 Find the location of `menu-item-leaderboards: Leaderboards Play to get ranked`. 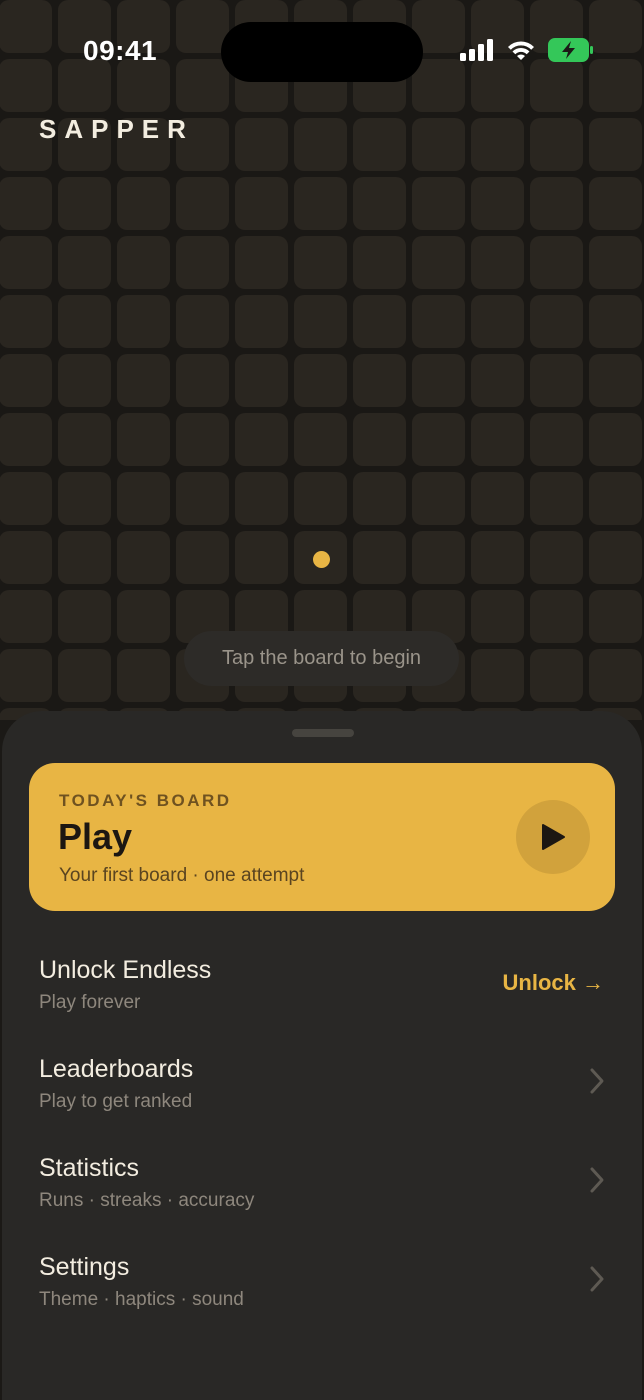

menu-item-leaderboards: Leaderboards Play to get ranked is located at coordinates (322, 1095).